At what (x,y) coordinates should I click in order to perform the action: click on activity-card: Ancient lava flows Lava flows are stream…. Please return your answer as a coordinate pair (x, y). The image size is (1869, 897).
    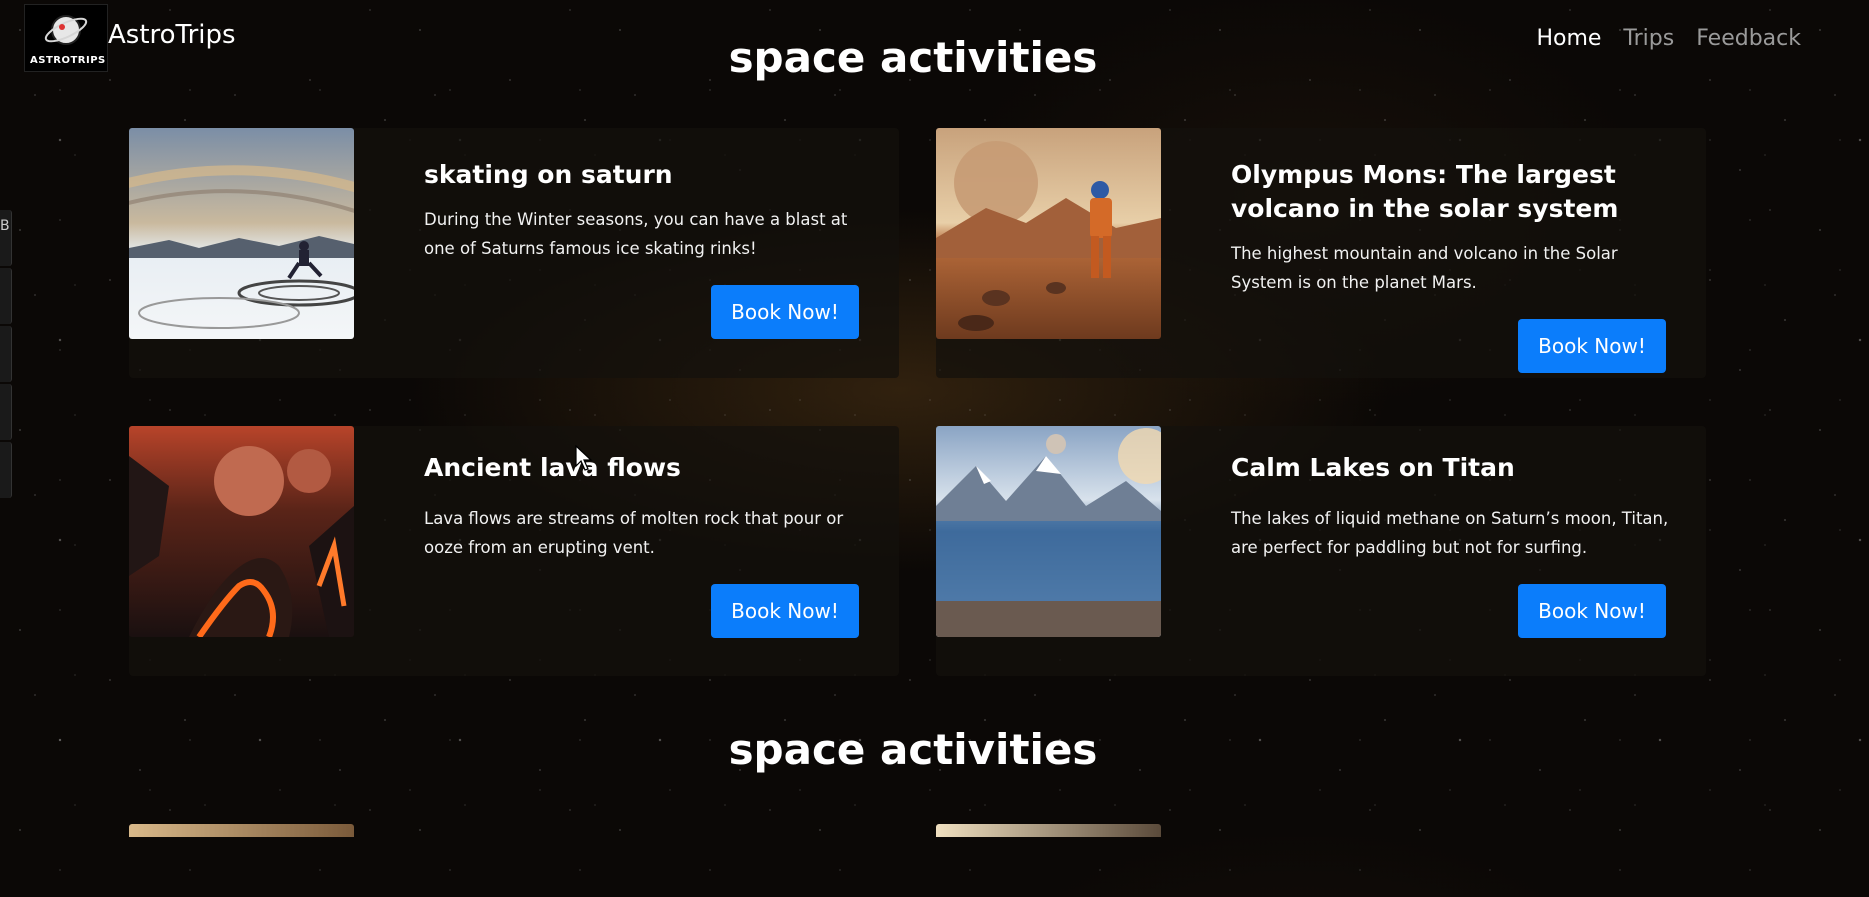
    Looking at the image, I should click on (514, 551).